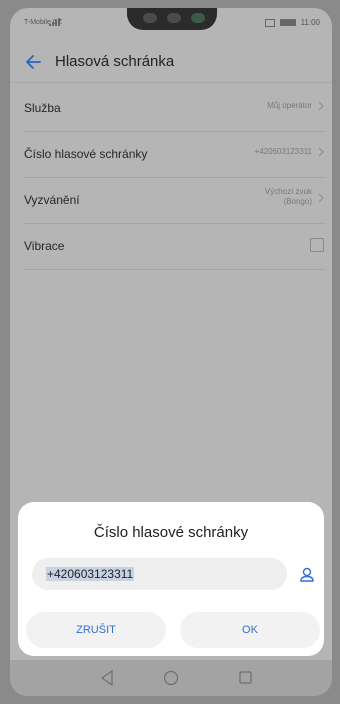  I want to click on settings-item-label: Číslo hlasové schránky, so click(86, 154).